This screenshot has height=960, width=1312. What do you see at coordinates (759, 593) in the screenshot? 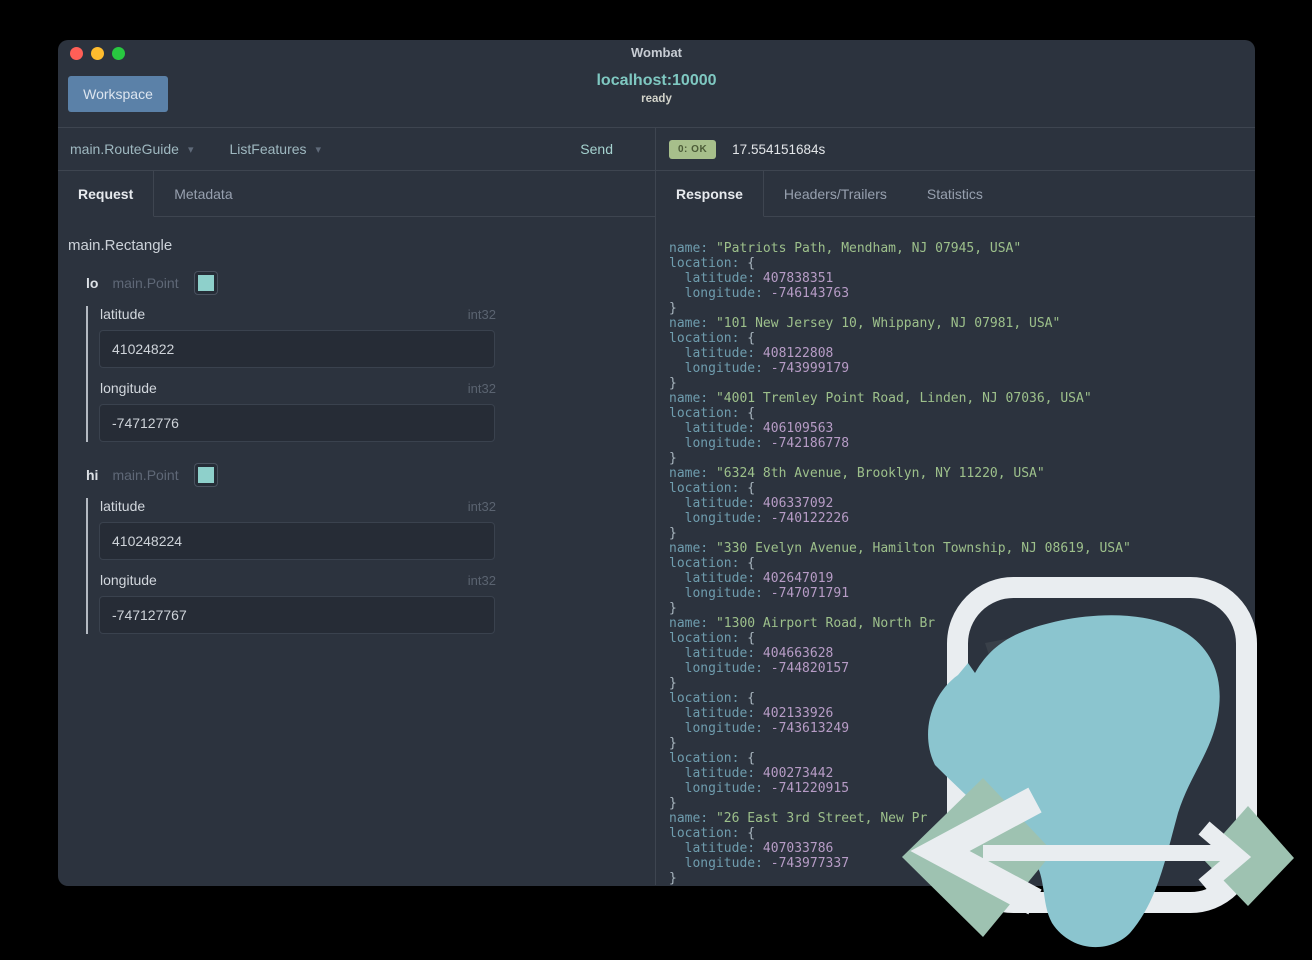
I see `response-line: longitude: -747071791` at bounding box center [759, 593].